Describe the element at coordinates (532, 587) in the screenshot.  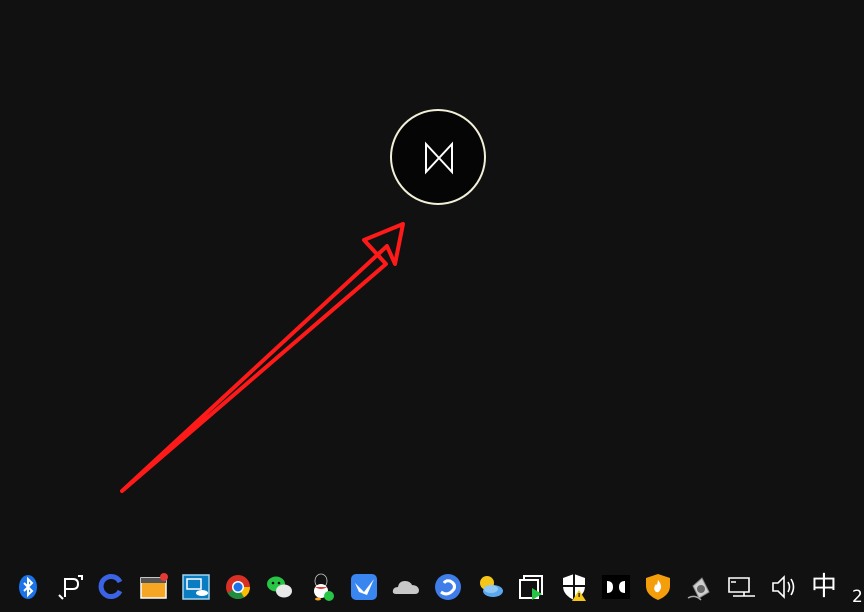
I see `cast-play-icon` at that location.